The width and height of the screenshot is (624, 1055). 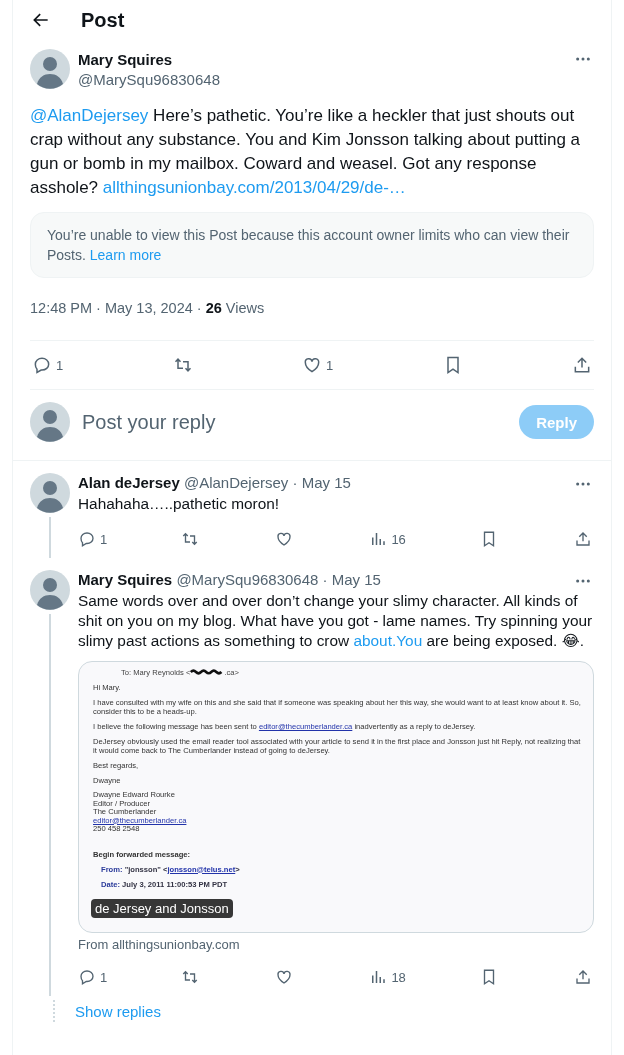 I want to click on mention-link: @AlanDejersey, so click(x=89, y=115).